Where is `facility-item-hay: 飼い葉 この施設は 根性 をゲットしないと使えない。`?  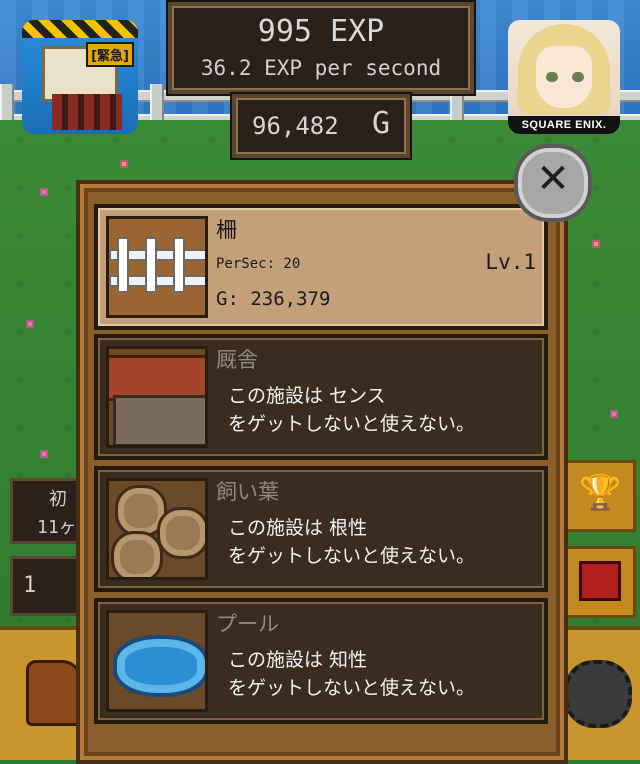 facility-item-hay: 飼い葉 この施設は 根性 をゲットしないと使えない。 is located at coordinates (321, 529).